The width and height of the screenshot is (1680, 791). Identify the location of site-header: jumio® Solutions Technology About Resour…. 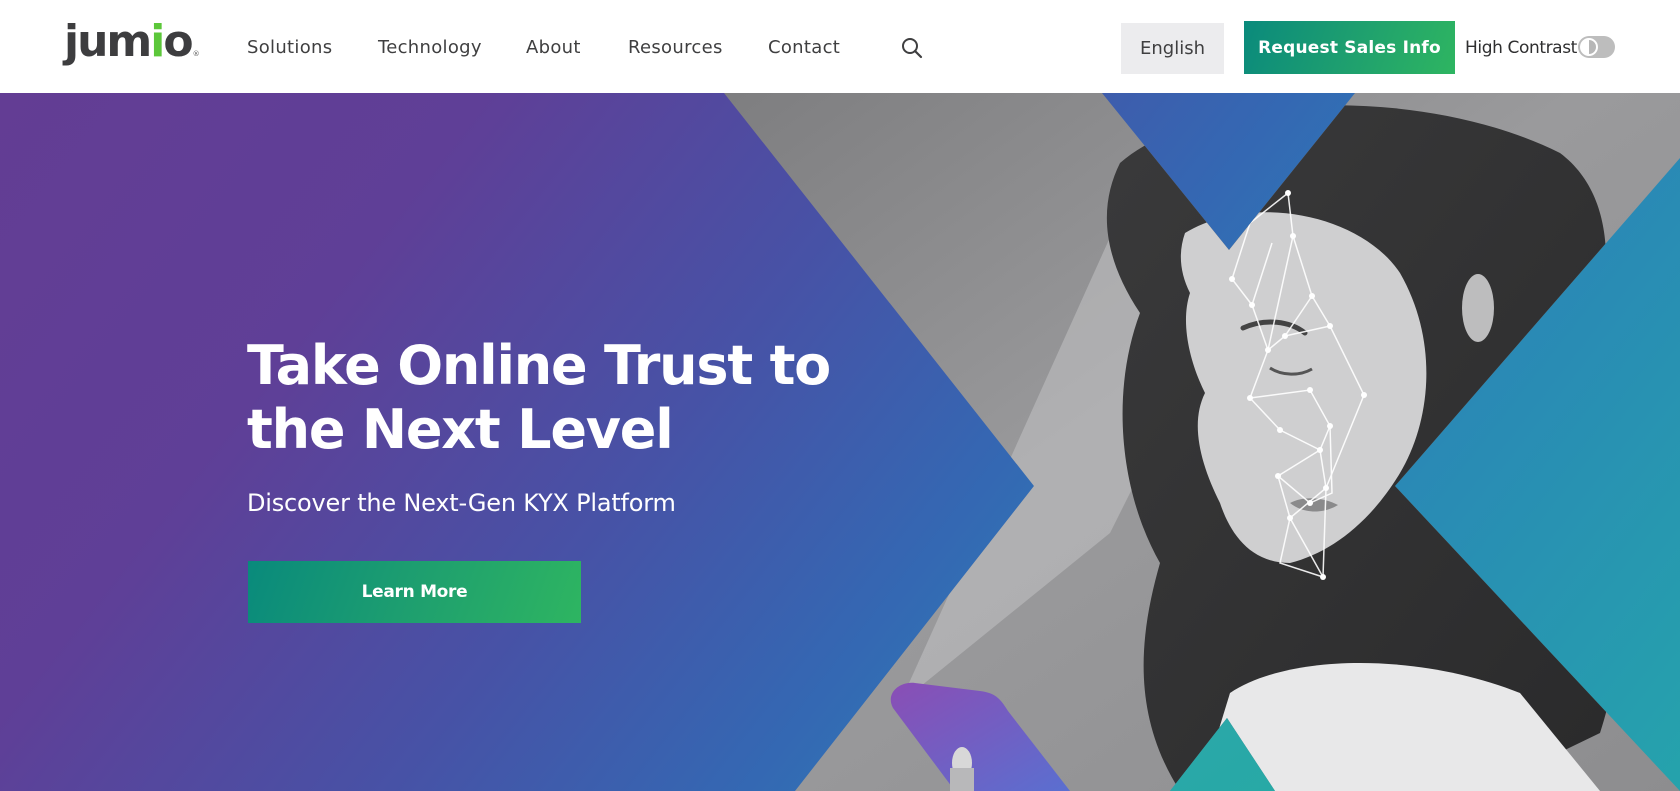
(840, 46).